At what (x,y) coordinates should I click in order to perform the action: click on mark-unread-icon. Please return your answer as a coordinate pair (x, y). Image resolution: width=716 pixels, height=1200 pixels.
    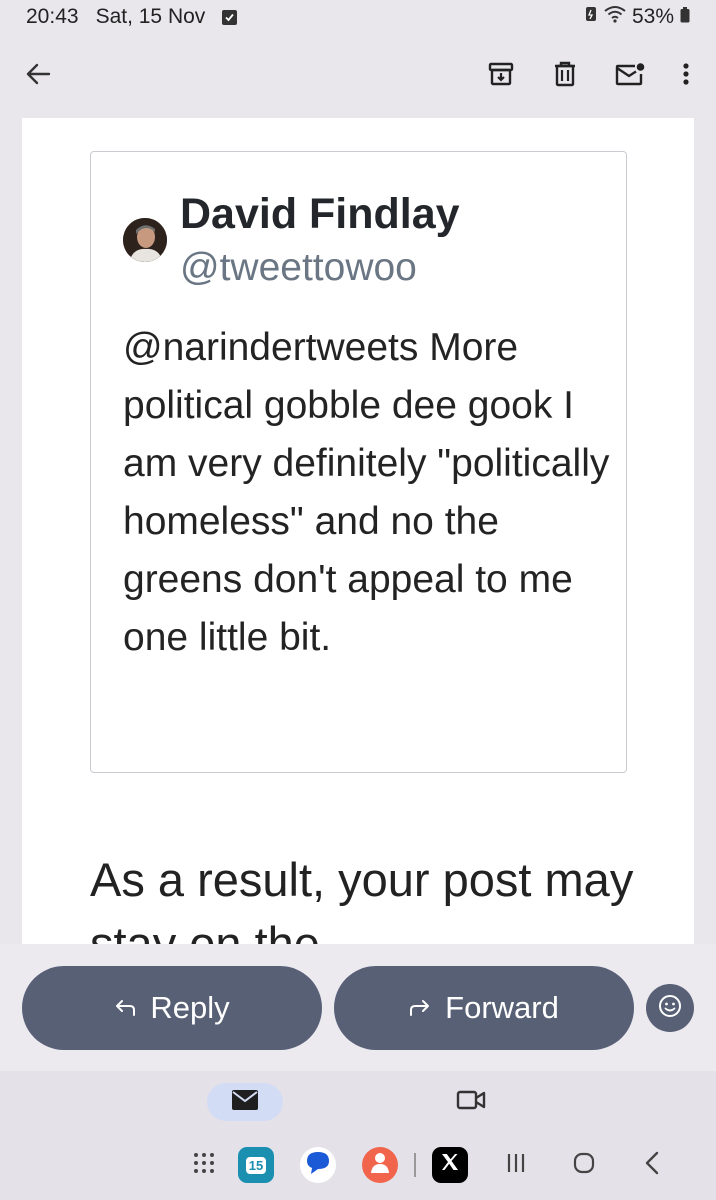
    Looking at the image, I should click on (630, 76).